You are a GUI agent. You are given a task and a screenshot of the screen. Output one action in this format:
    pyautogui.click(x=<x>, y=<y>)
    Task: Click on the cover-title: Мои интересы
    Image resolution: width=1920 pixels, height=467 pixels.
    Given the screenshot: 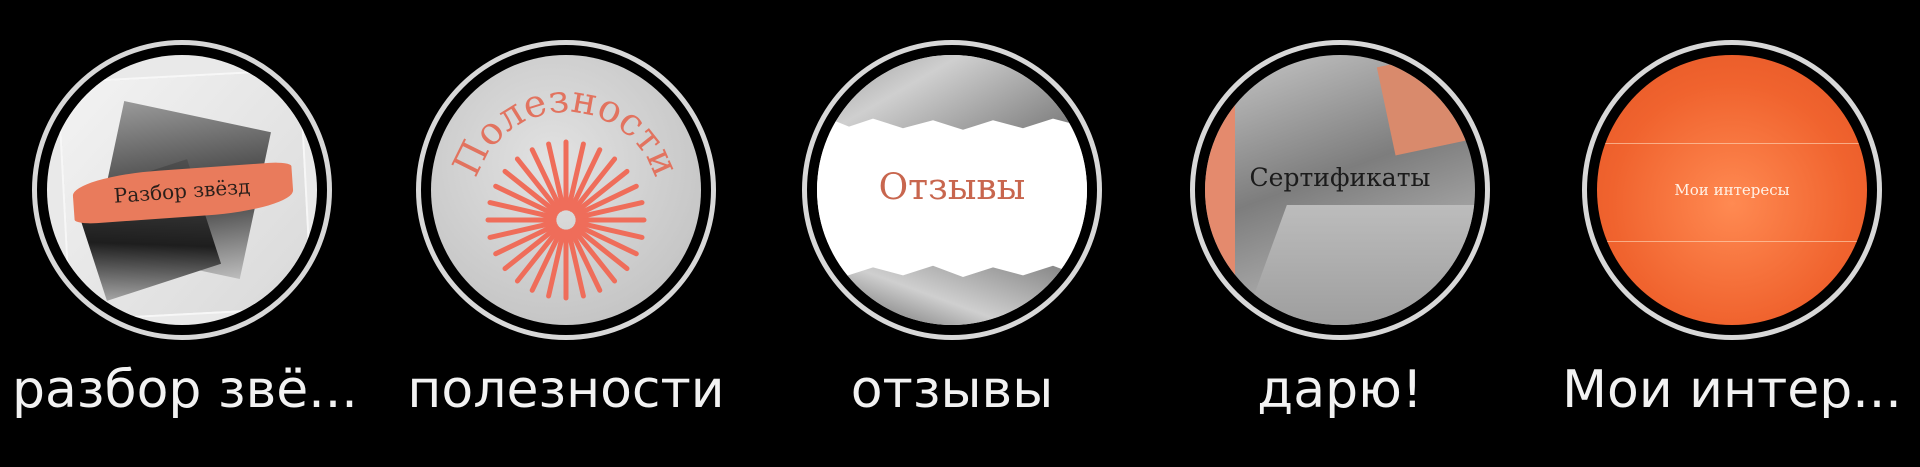 What is the action you would take?
    pyautogui.click(x=1732, y=190)
    